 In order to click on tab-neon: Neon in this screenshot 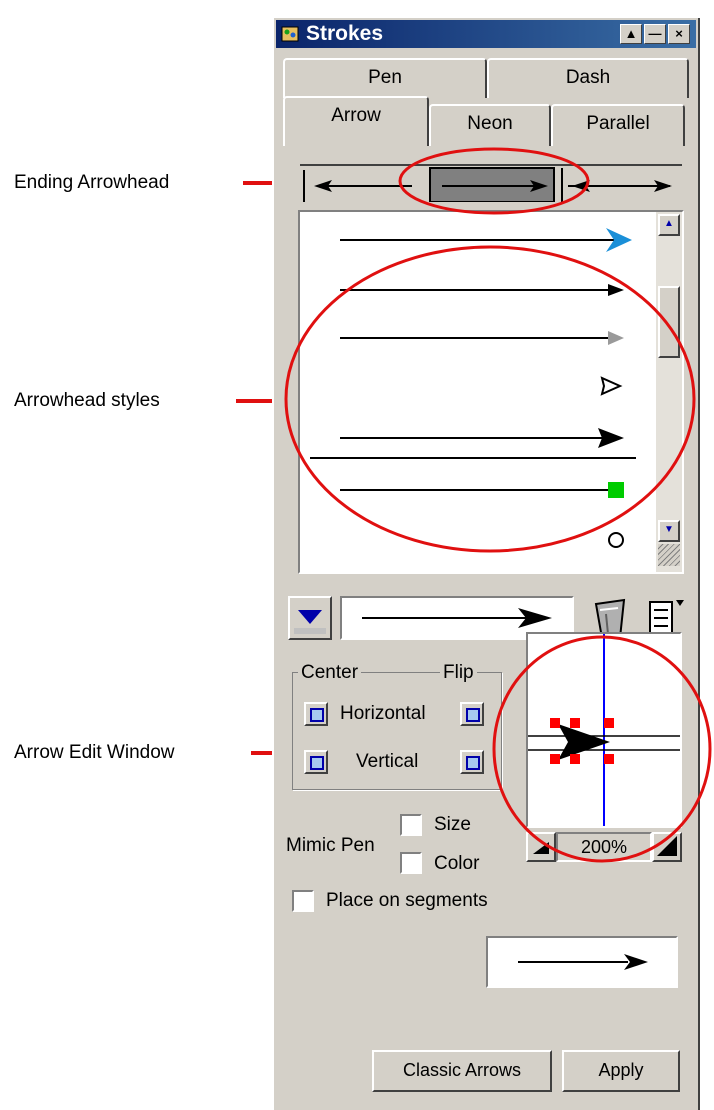, I will do `click(490, 125)`.